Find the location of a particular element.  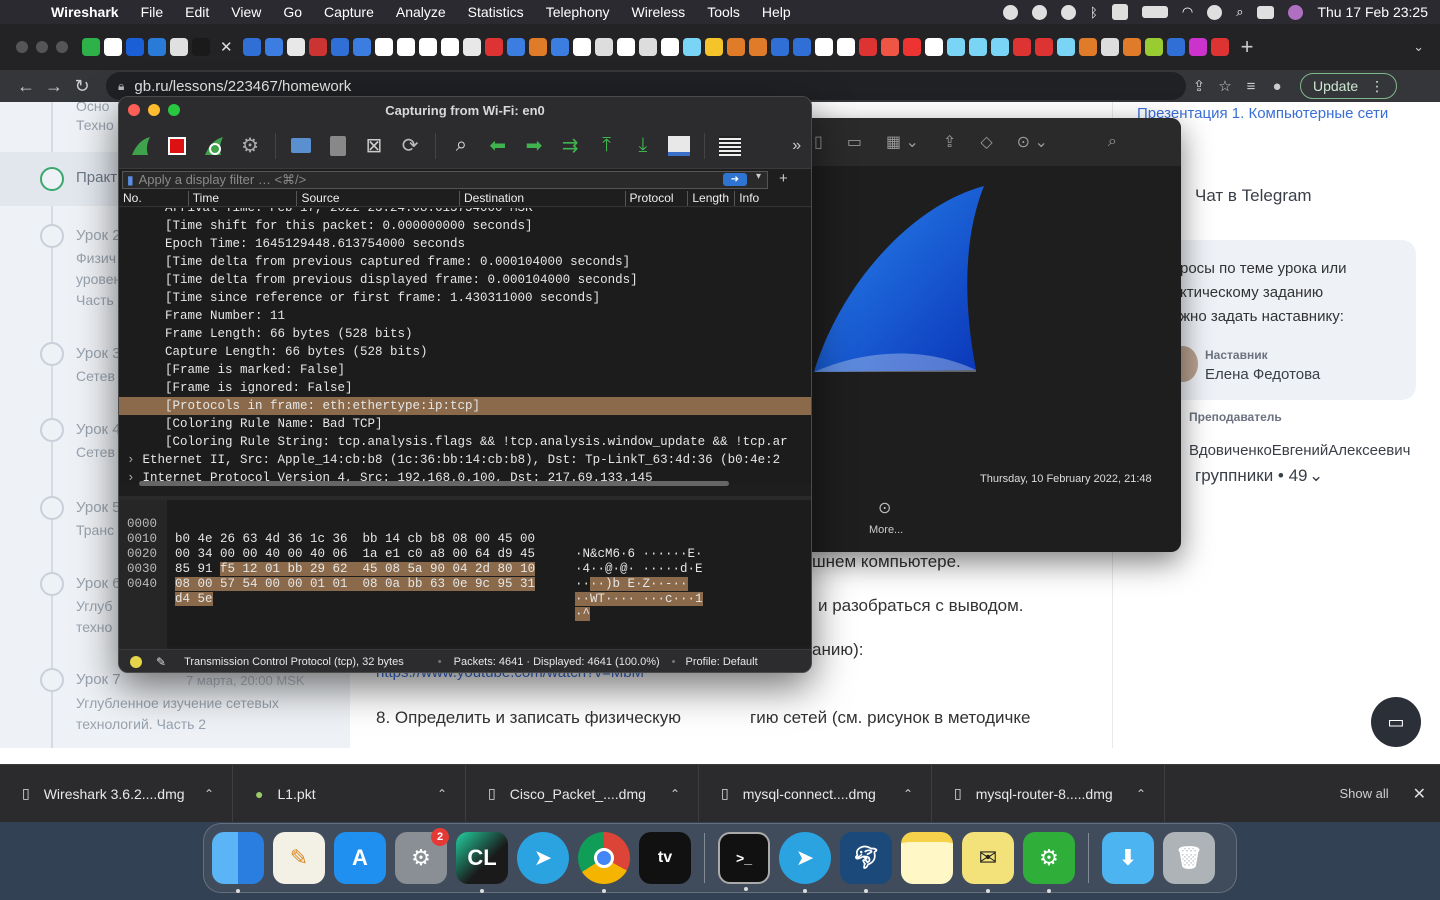

menu-app-wireshark: Wireshark is located at coordinates (85, 12).